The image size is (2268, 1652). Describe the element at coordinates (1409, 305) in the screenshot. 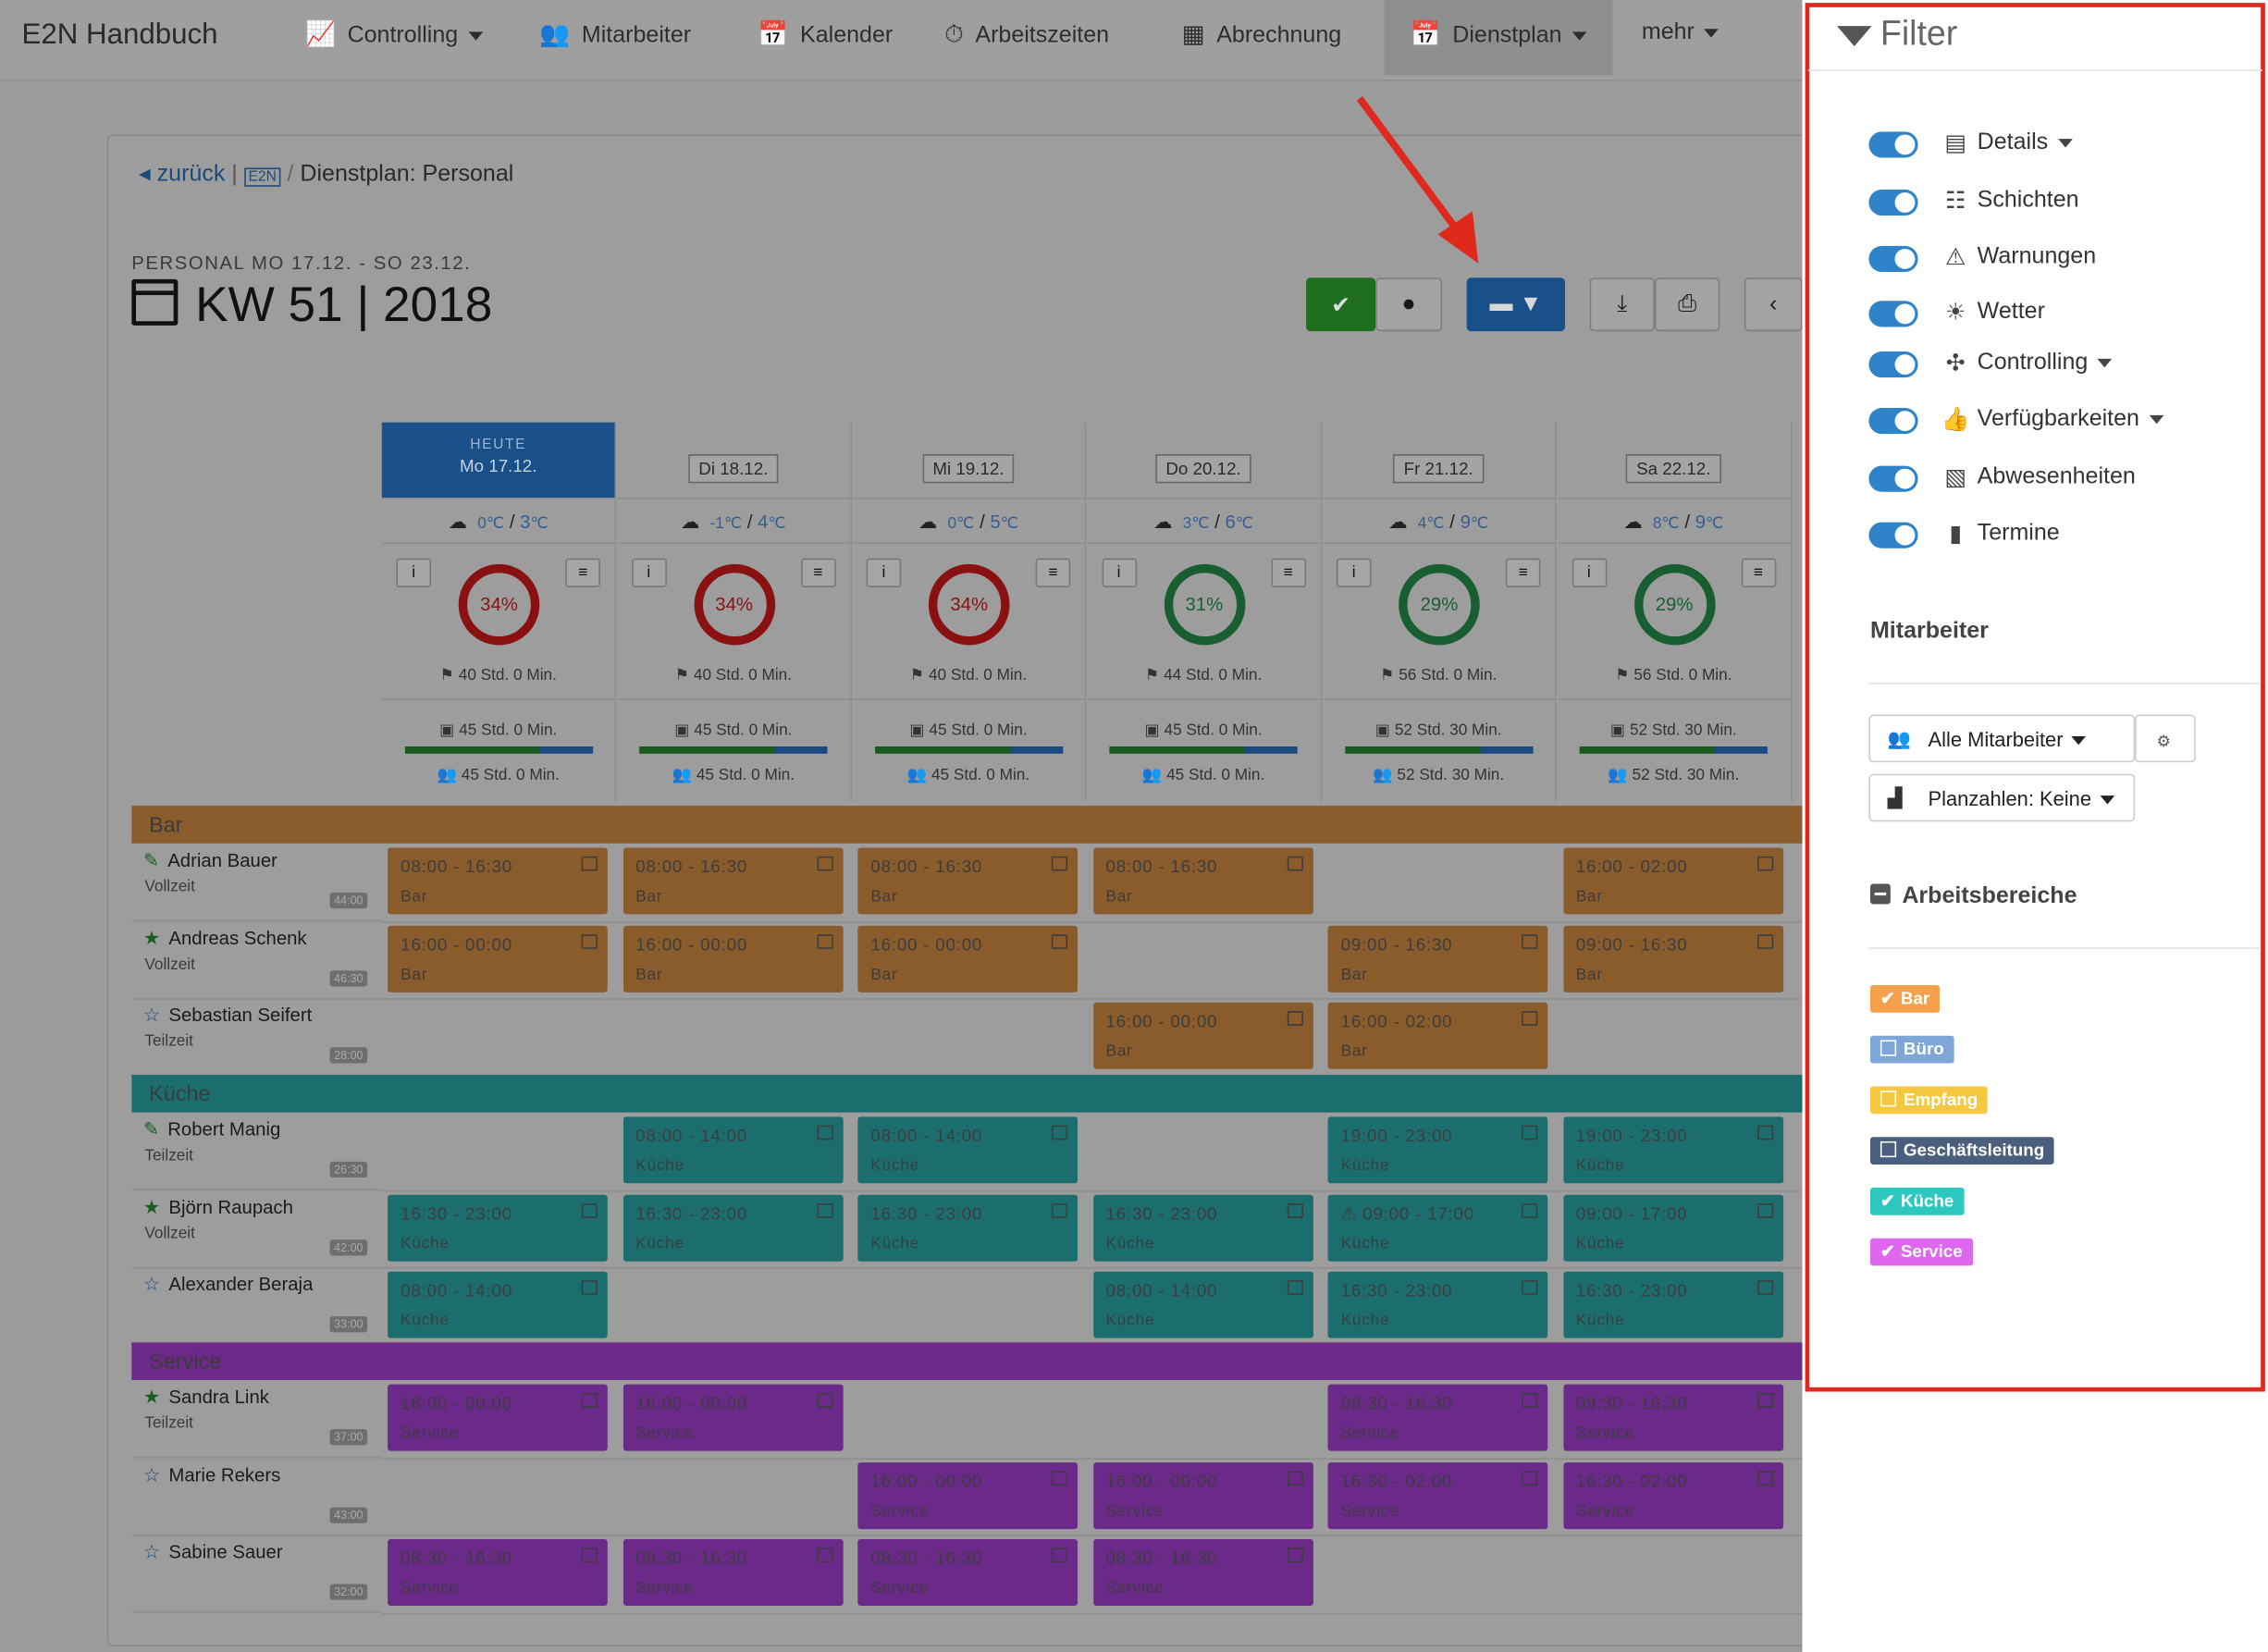

I see `comments-button: ●` at that location.